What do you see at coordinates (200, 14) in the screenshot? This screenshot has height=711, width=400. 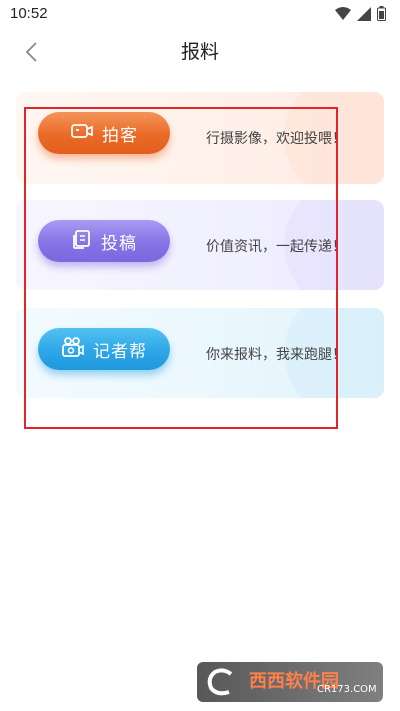 I see `status-bar: 10:52` at bounding box center [200, 14].